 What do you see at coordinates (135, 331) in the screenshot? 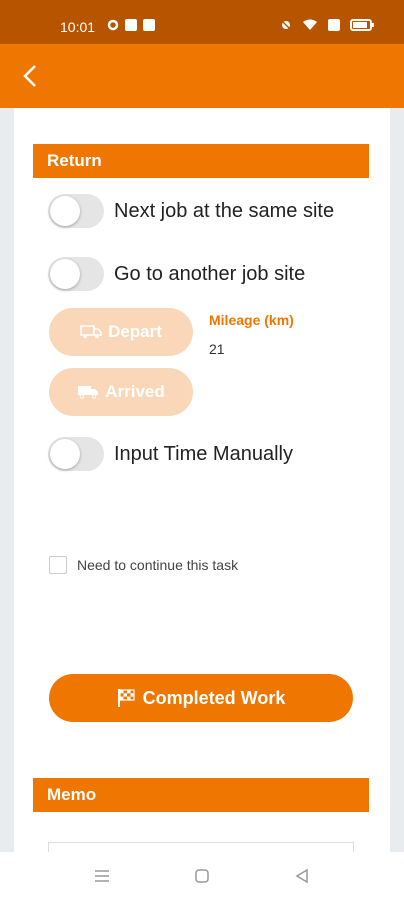
I see `depart-label: Depart` at bounding box center [135, 331].